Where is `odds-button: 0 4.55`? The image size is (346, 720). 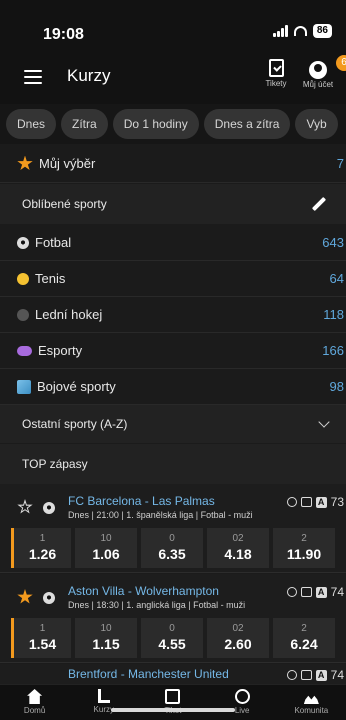
odds-button: 0 4.55 is located at coordinates (172, 638).